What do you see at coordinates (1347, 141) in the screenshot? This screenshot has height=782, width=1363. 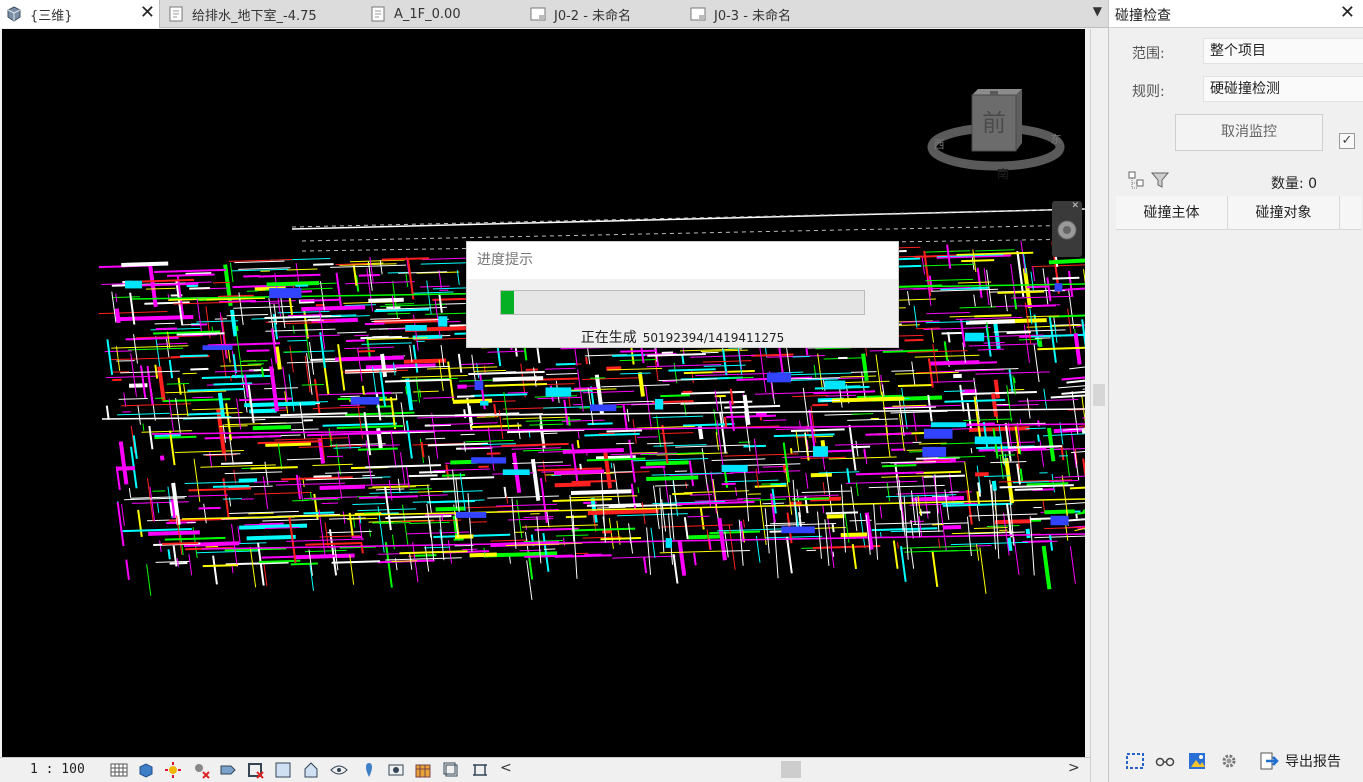 I see `monitor-checkbox: ✓` at bounding box center [1347, 141].